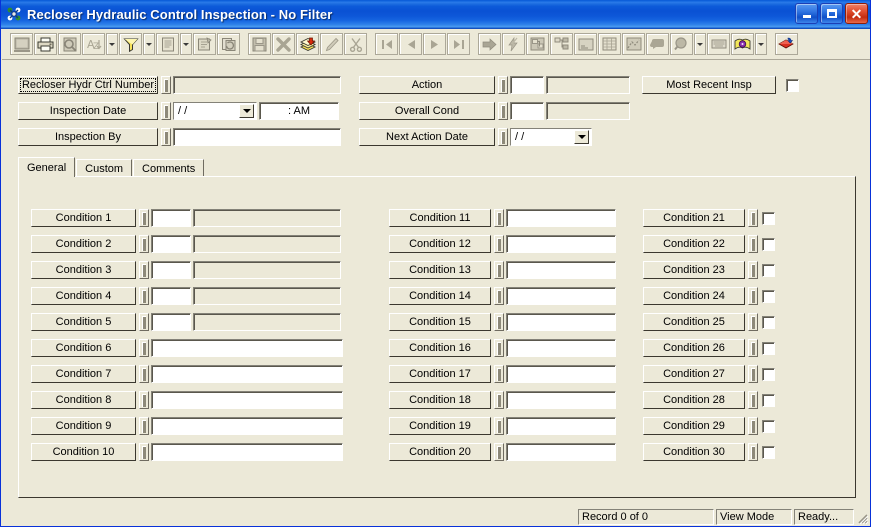  Describe the element at coordinates (88, 111) in the screenshot. I see `inspection-date-label-button: Inspection Date` at that location.